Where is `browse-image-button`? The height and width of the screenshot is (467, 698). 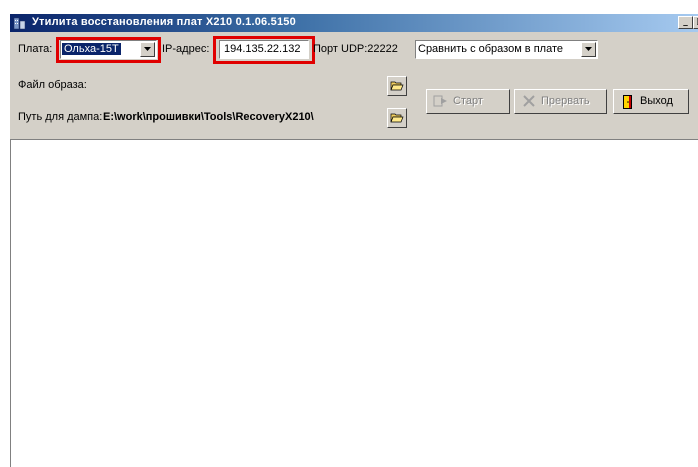
browse-image-button is located at coordinates (397, 86).